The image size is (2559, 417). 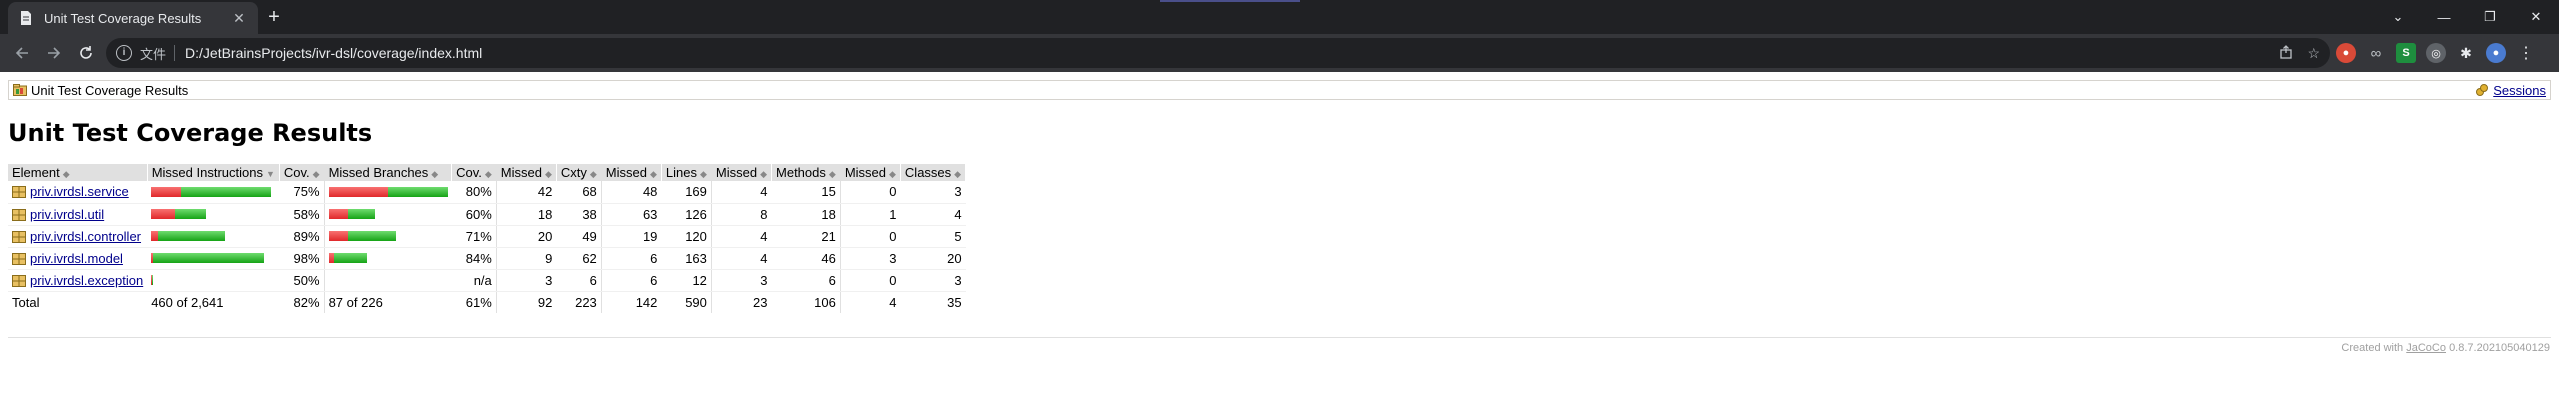 I want to click on share-icon, so click(x=2286, y=53).